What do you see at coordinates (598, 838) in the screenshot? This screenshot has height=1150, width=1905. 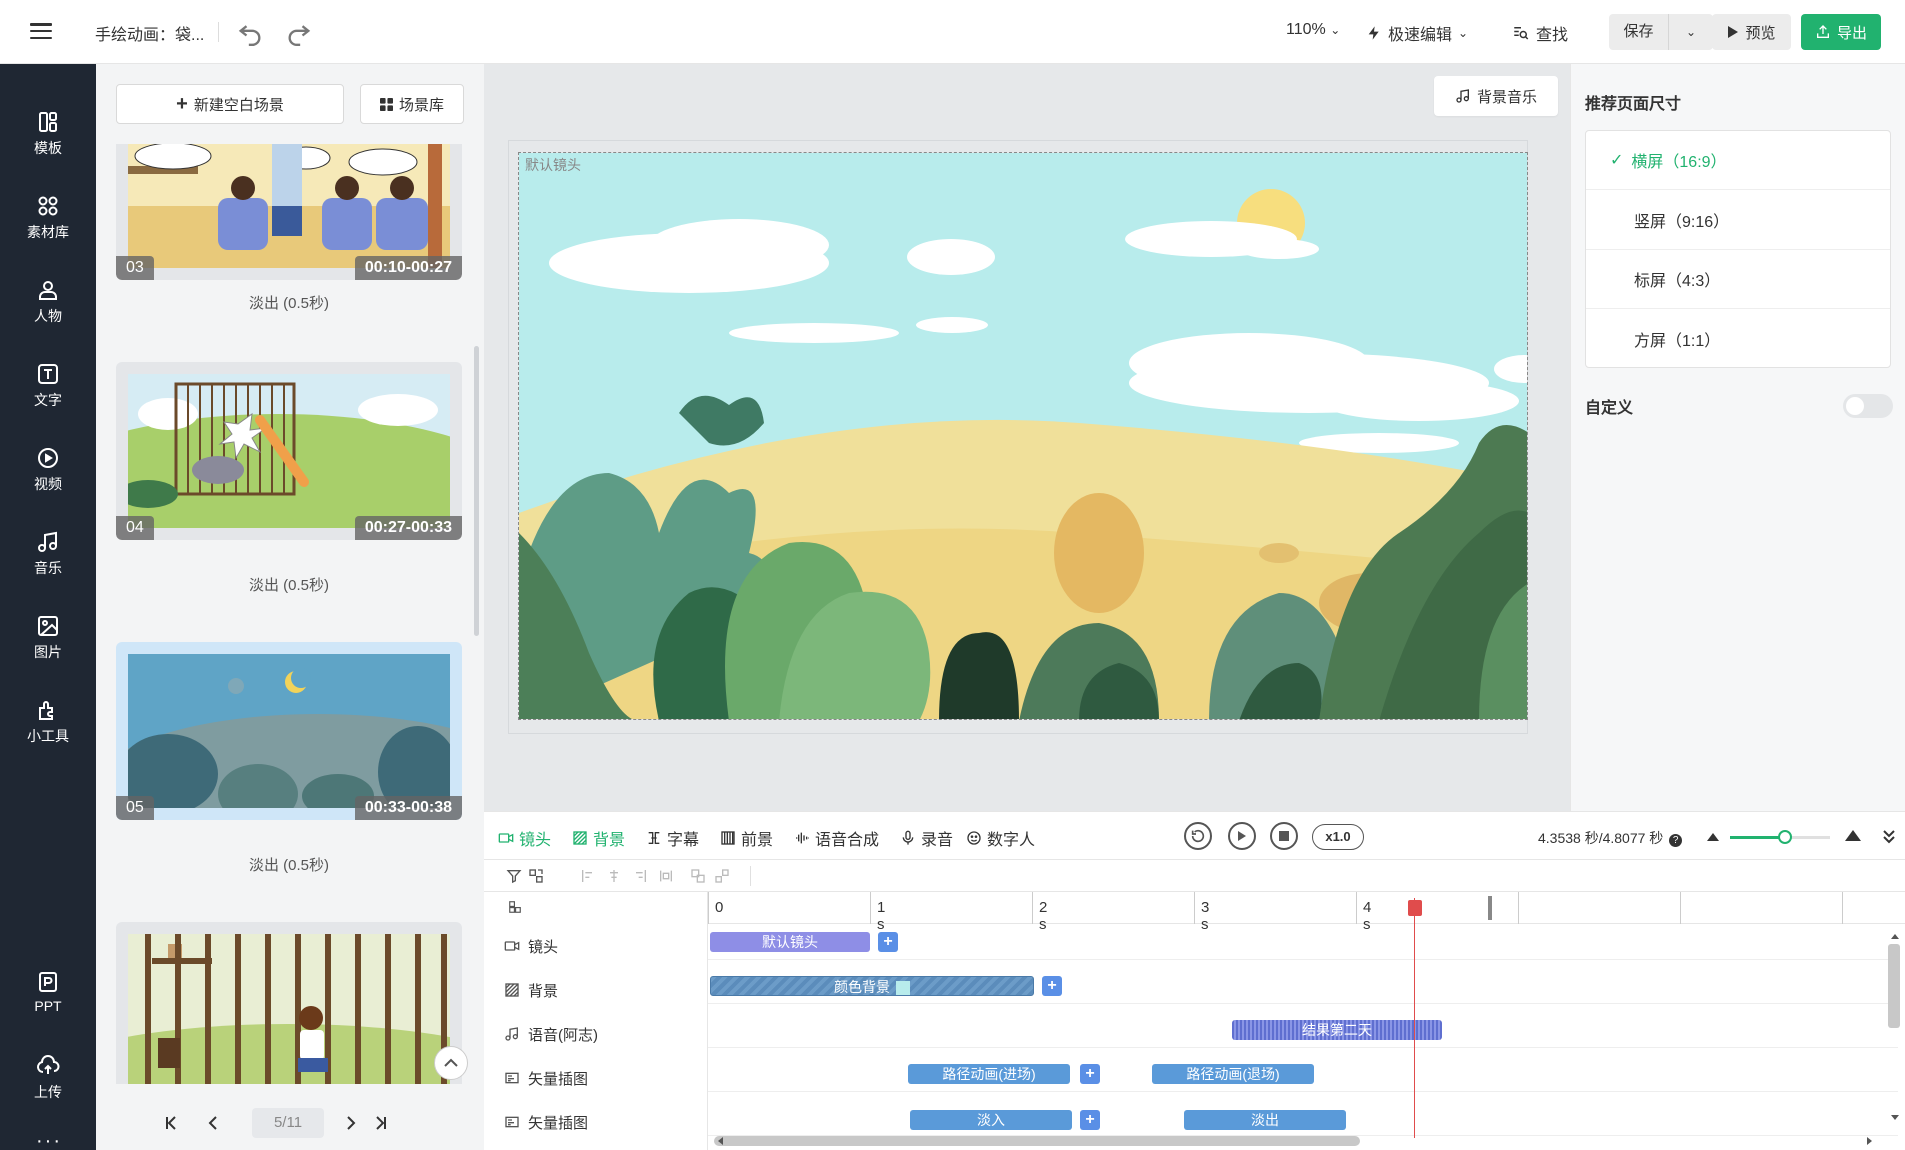 I see `tab-background: 背景` at bounding box center [598, 838].